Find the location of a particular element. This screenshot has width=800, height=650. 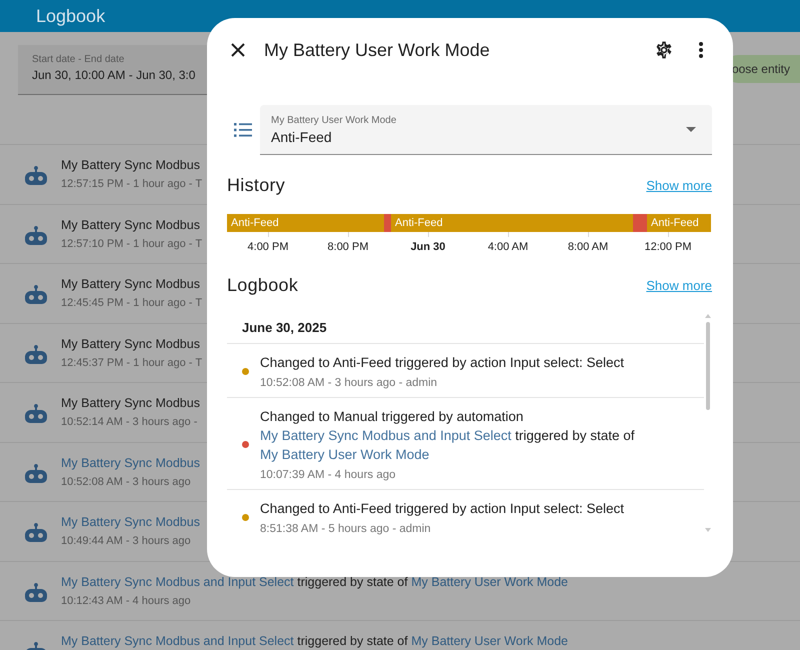

page-title: Logbook is located at coordinates (71, 16).